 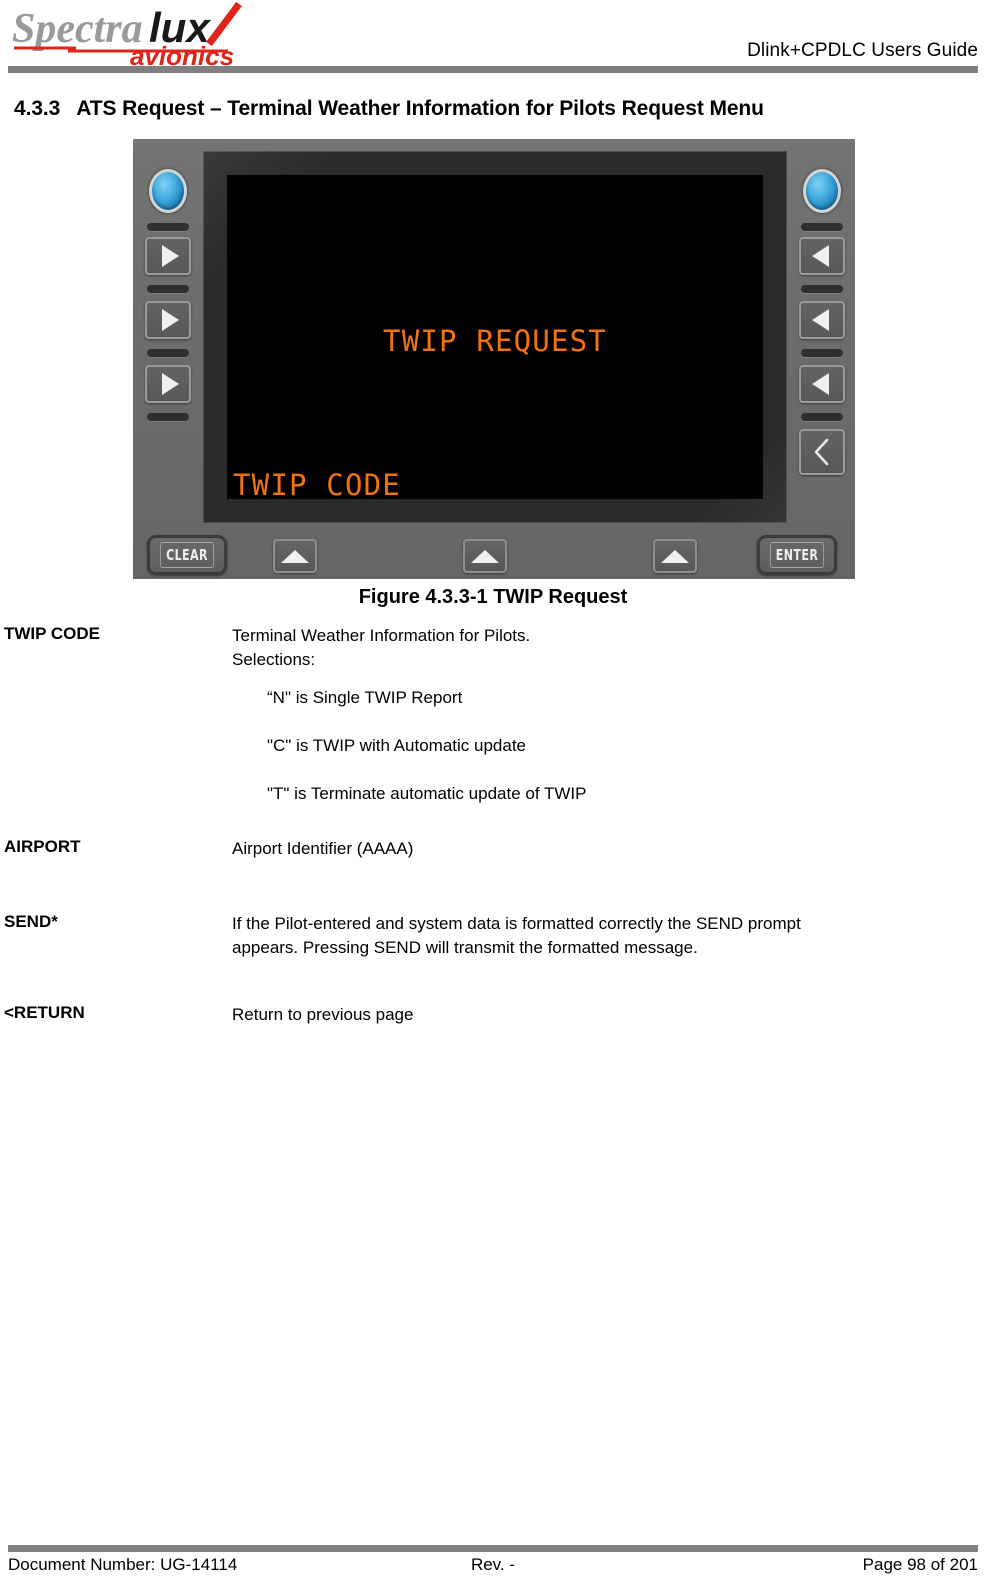 I want to click on cdu-bottom-key-row: CLEAR ENTER, so click(x=494, y=555).